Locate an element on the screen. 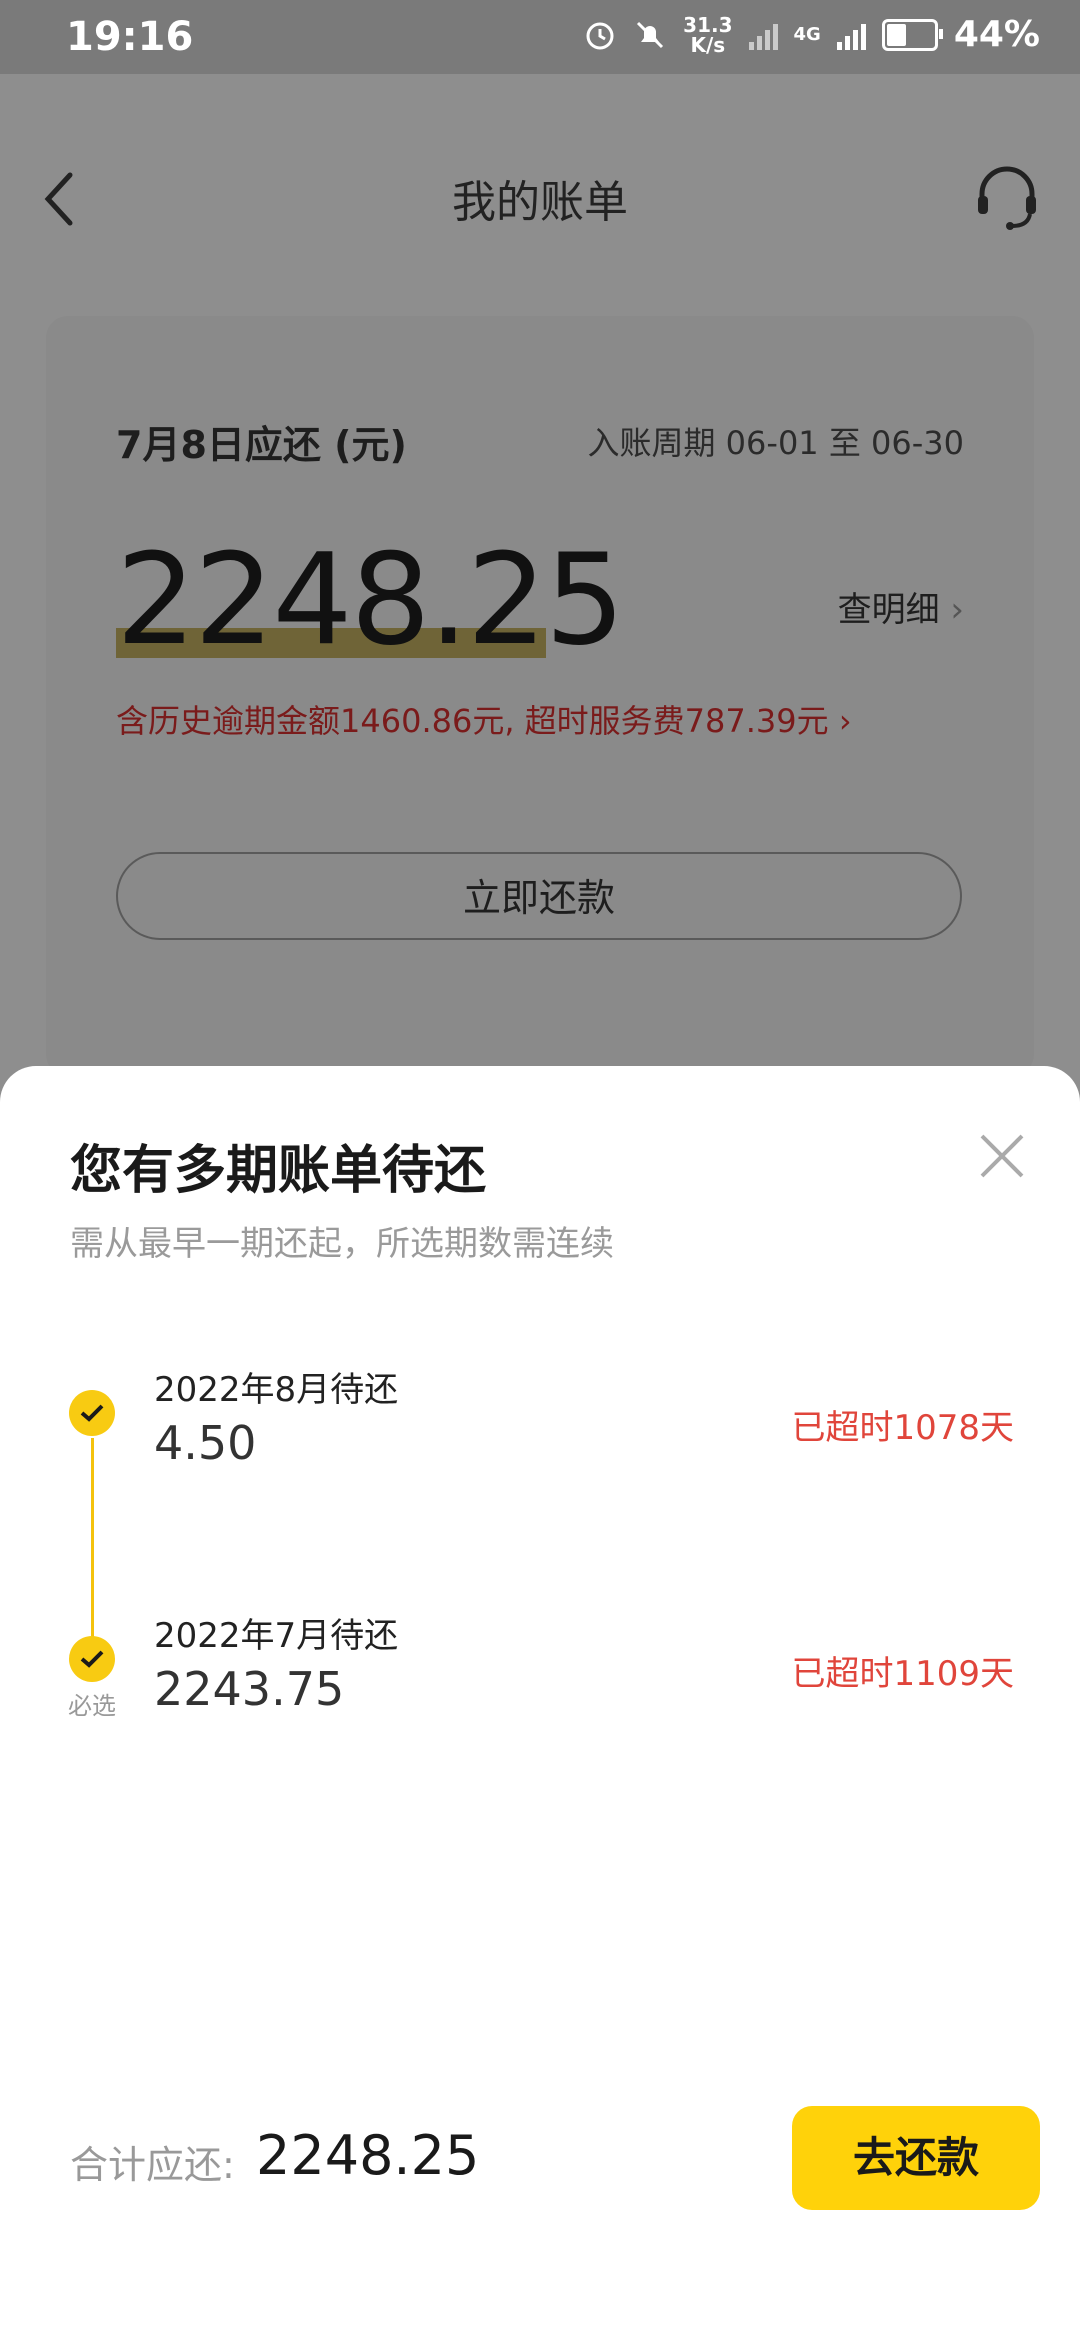 The image size is (1080, 2340). status-icons: 31.3 K/s 4G 44% is located at coordinates (811, 34).